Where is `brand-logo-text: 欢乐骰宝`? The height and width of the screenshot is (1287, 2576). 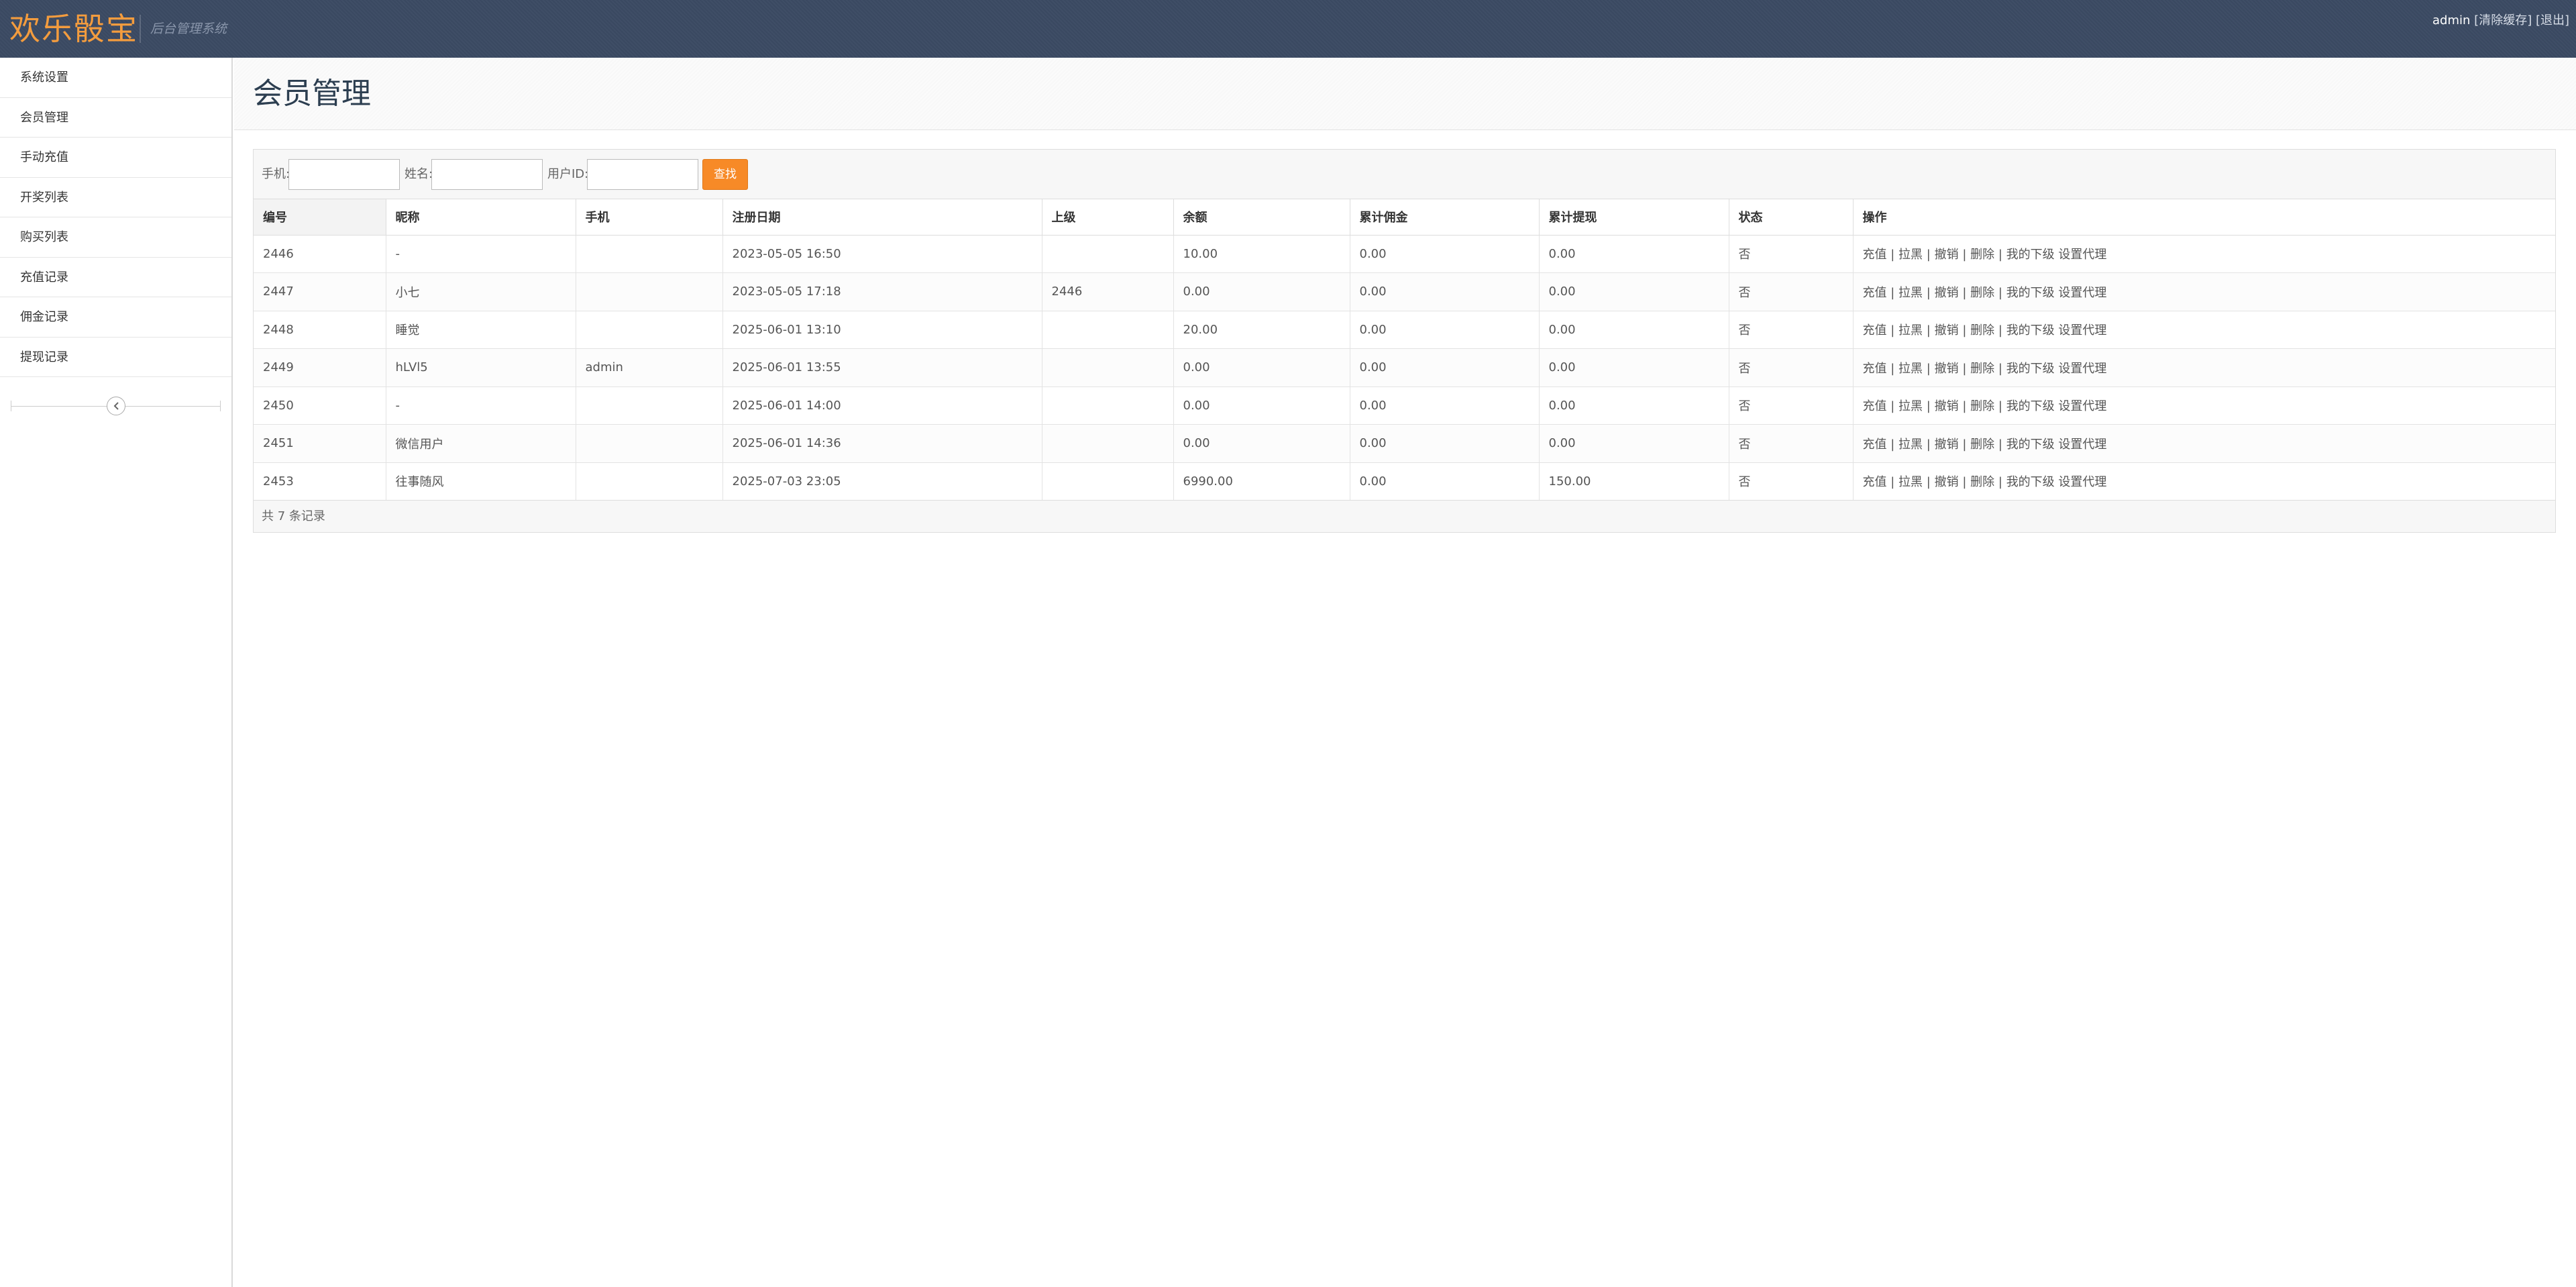
brand-logo-text: 欢乐骰宝 is located at coordinates (73, 29).